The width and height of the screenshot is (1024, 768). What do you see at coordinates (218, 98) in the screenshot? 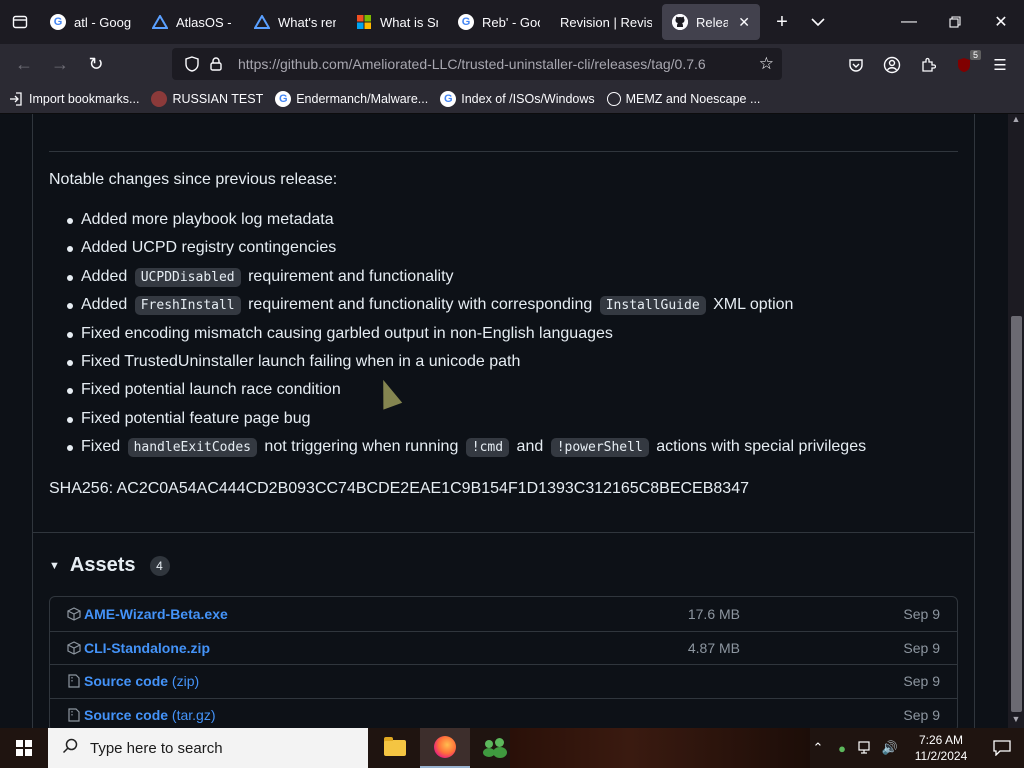
I see `bookmark-label: RUSSIAN TEST` at bounding box center [218, 98].